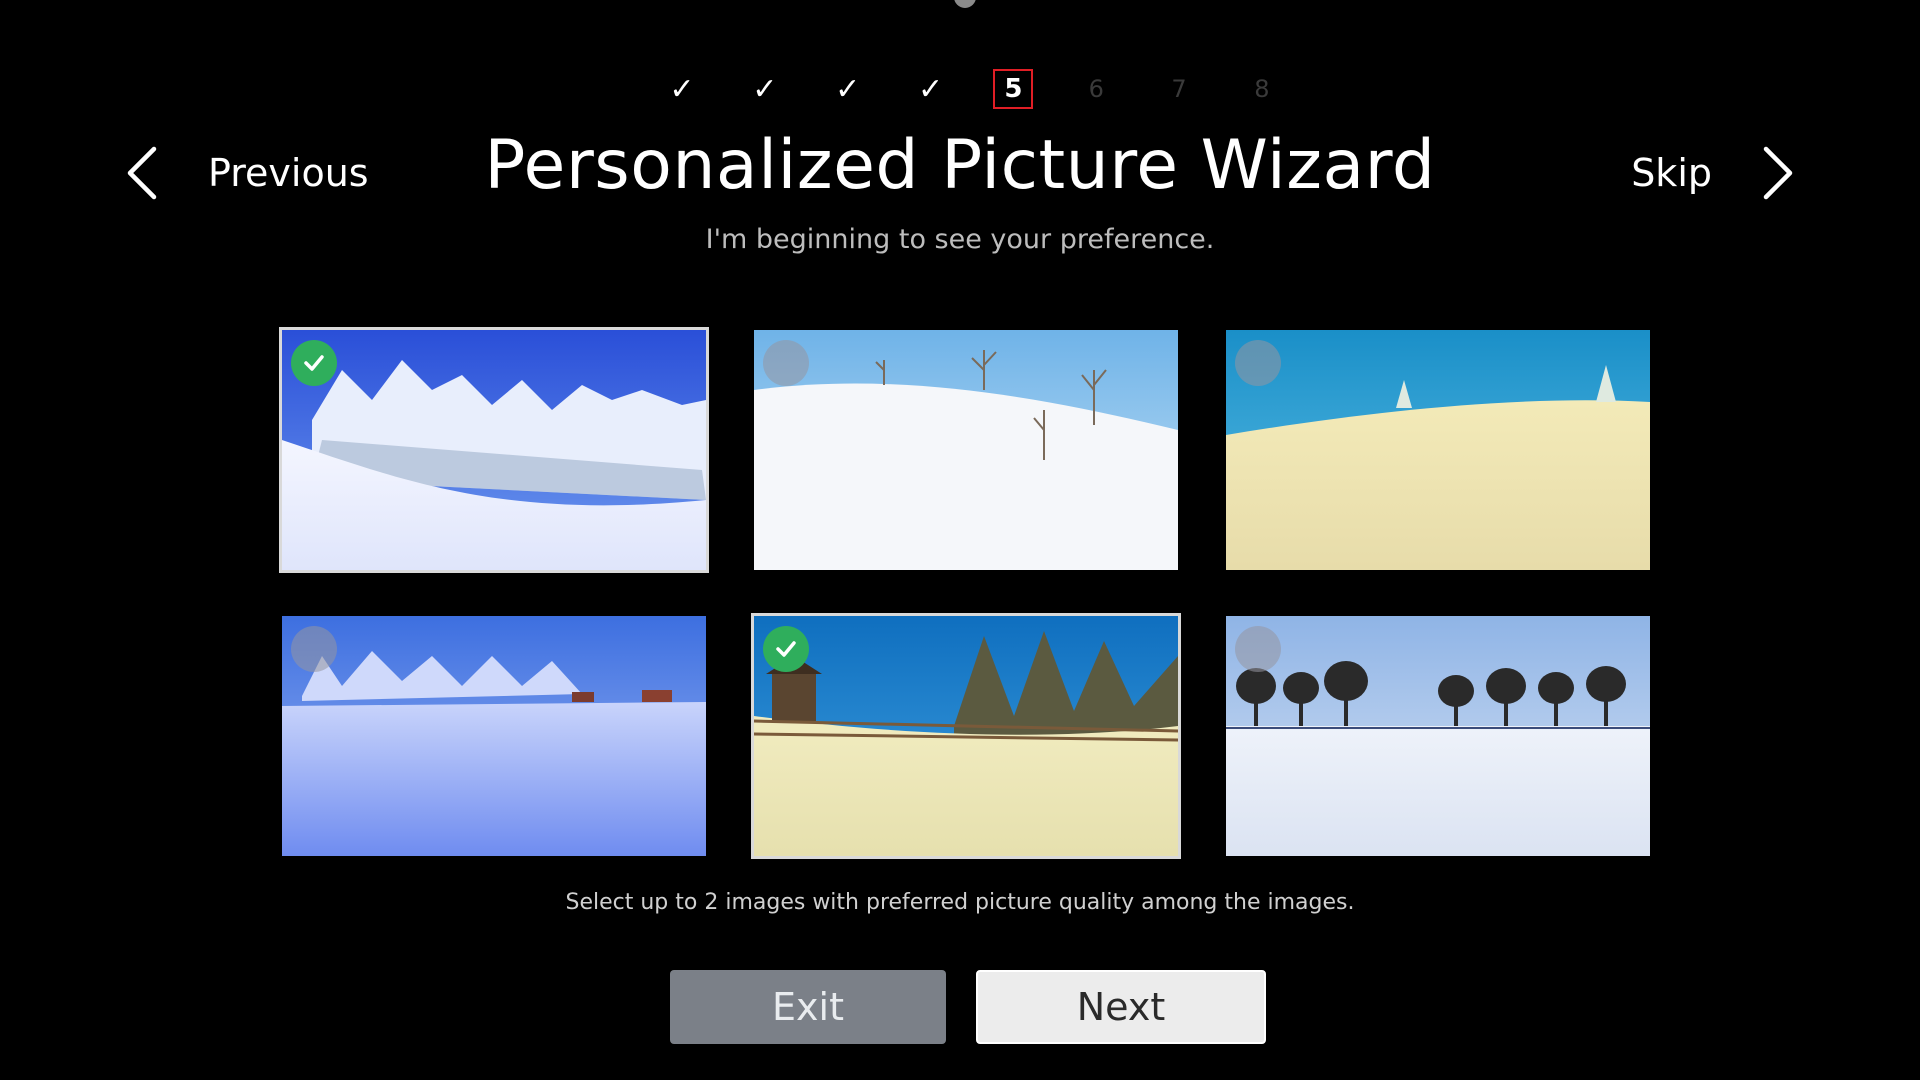 The height and width of the screenshot is (1080, 1920). I want to click on step-4: ✓, so click(930, 89).